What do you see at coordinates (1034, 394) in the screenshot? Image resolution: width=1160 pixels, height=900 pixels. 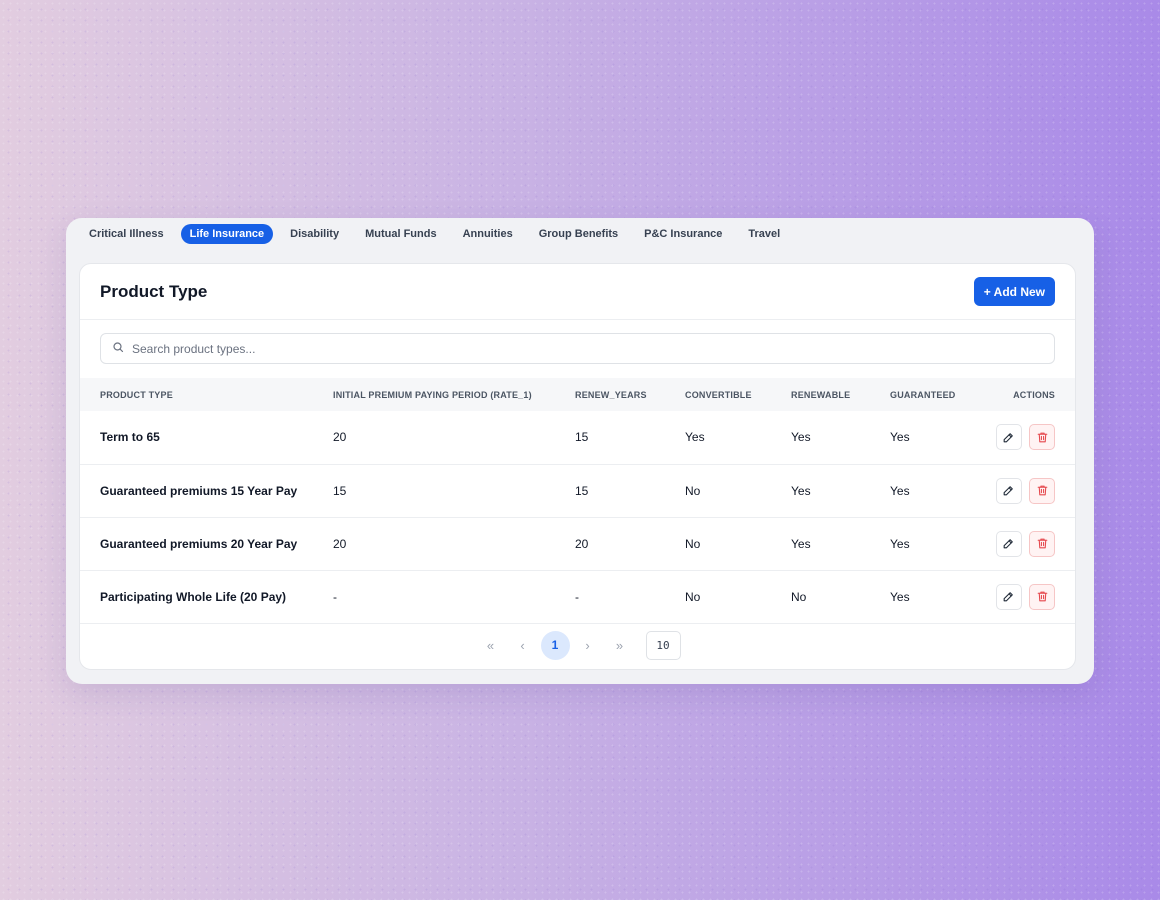 I see `col-actions: ACTIONS` at bounding box center [1034, 394].